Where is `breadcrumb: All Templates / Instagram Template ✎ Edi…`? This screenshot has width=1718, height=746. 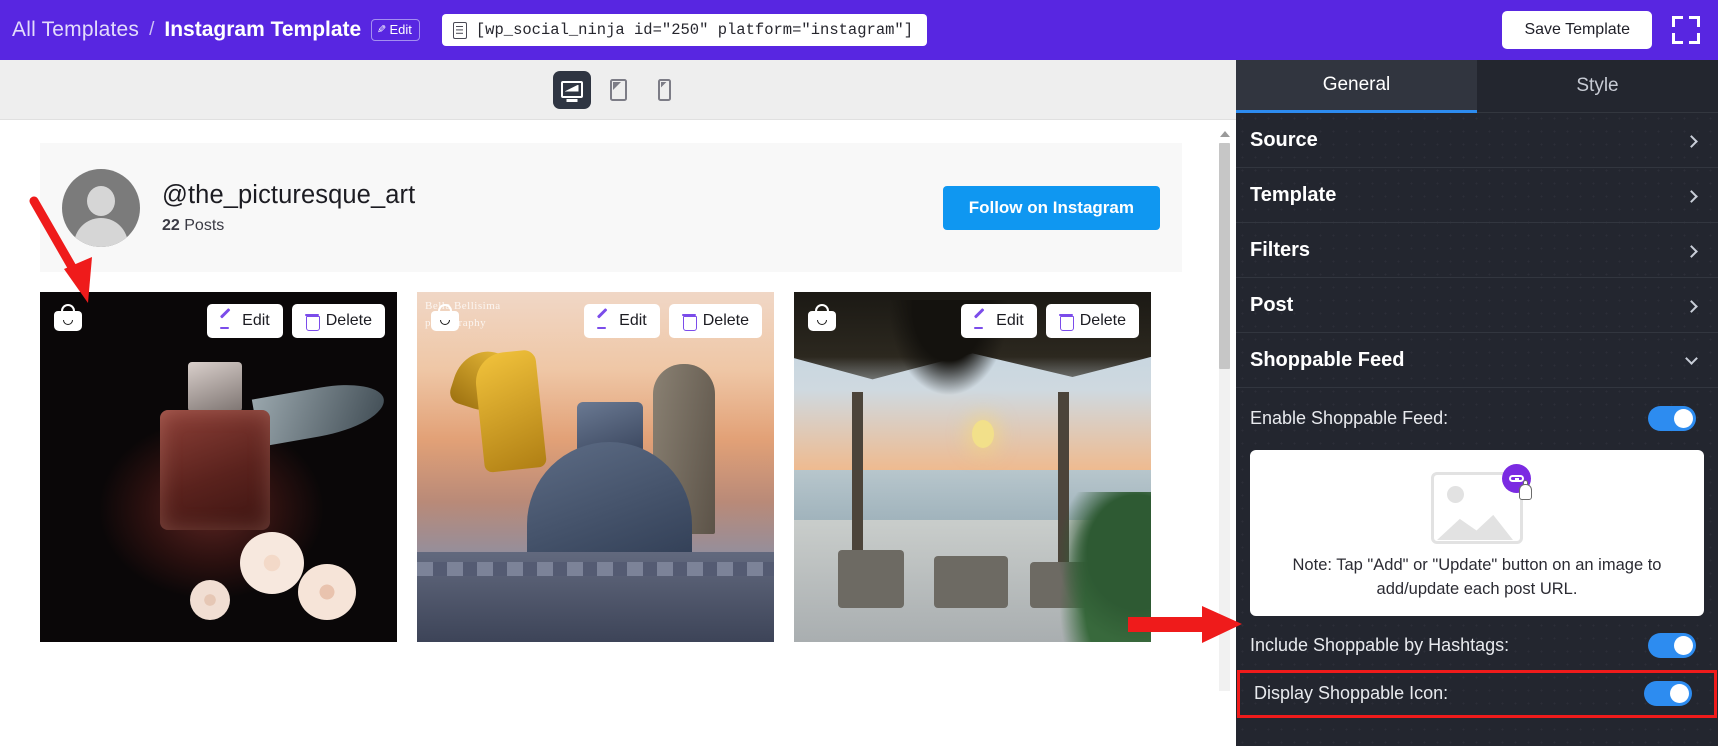
breadcrumb: All Templates / Instagram Template ✎ Edi… is located at coordinates (216, 30).